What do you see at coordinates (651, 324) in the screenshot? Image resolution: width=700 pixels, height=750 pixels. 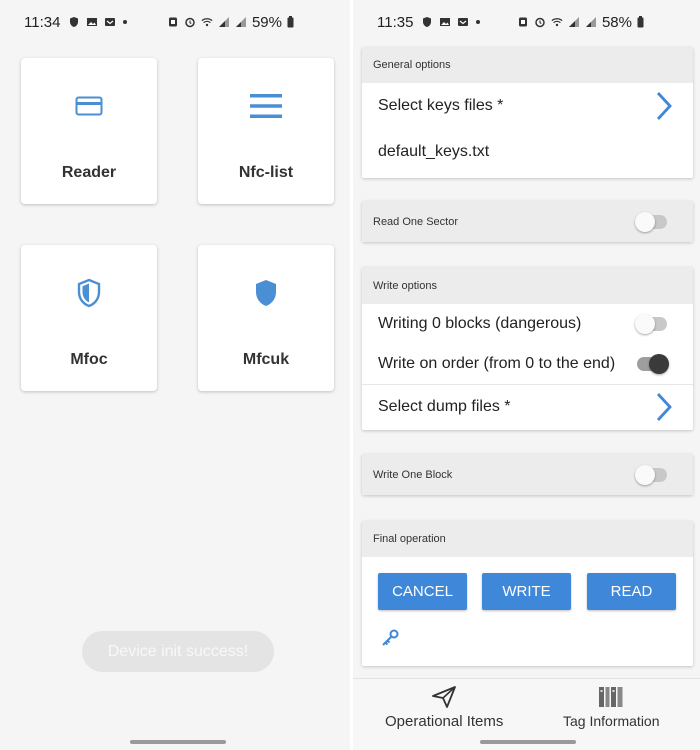 I see `writing-zero-toggle` at bounding box center [651, 324].